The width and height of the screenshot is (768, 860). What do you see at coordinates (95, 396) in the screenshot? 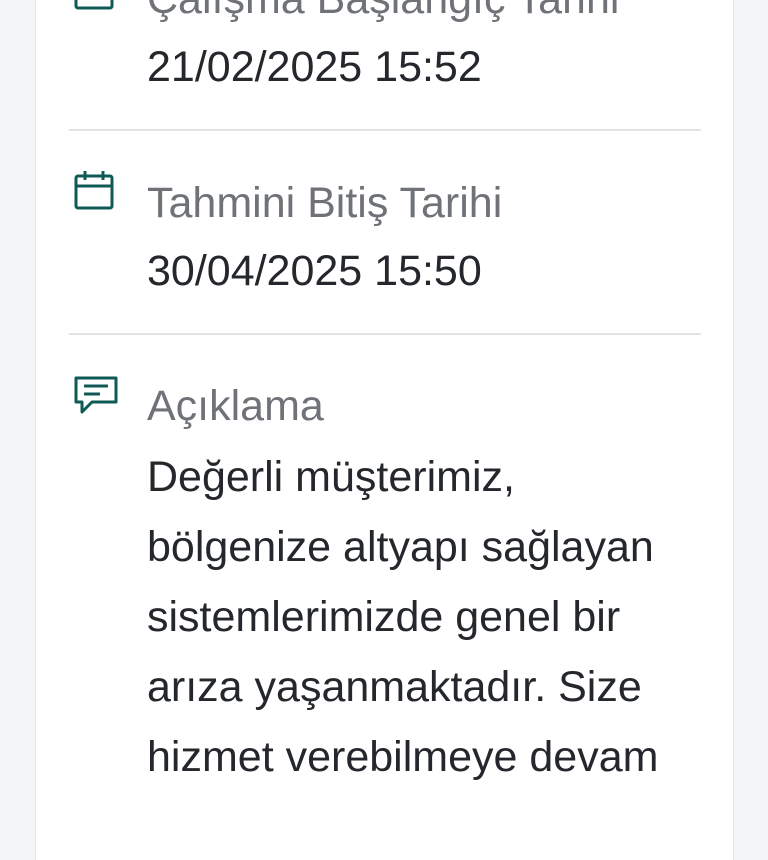
I see `comment-icon` at bounding box center [95, 396].